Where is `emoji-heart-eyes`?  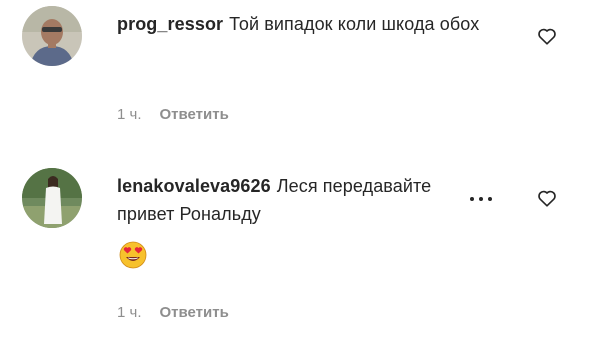
emoji-heart-eyes is located at coordinates (133, 255).